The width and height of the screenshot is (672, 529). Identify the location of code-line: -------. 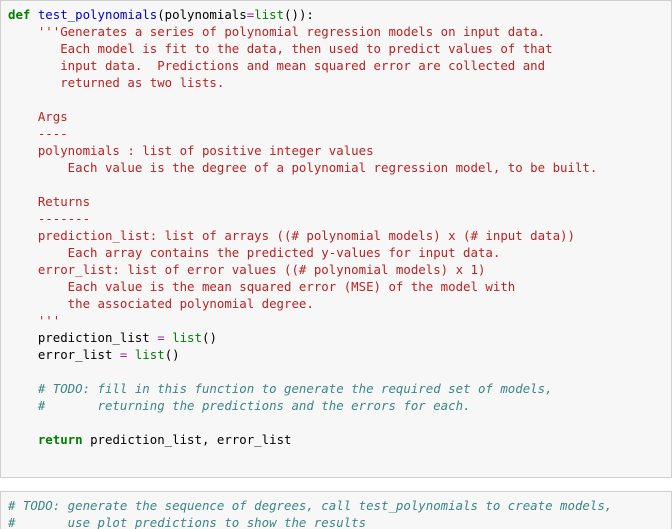
(339, 218).